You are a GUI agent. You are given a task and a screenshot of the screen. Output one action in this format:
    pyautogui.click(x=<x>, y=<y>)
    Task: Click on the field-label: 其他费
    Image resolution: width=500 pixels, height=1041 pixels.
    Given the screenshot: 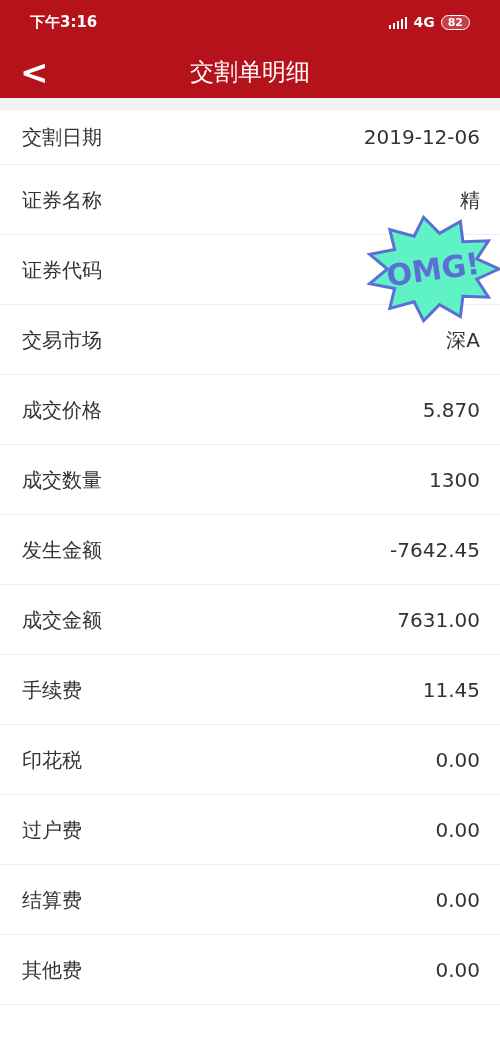 What is the action you would take?
    pyautogui.click(x=52, y=970)
    